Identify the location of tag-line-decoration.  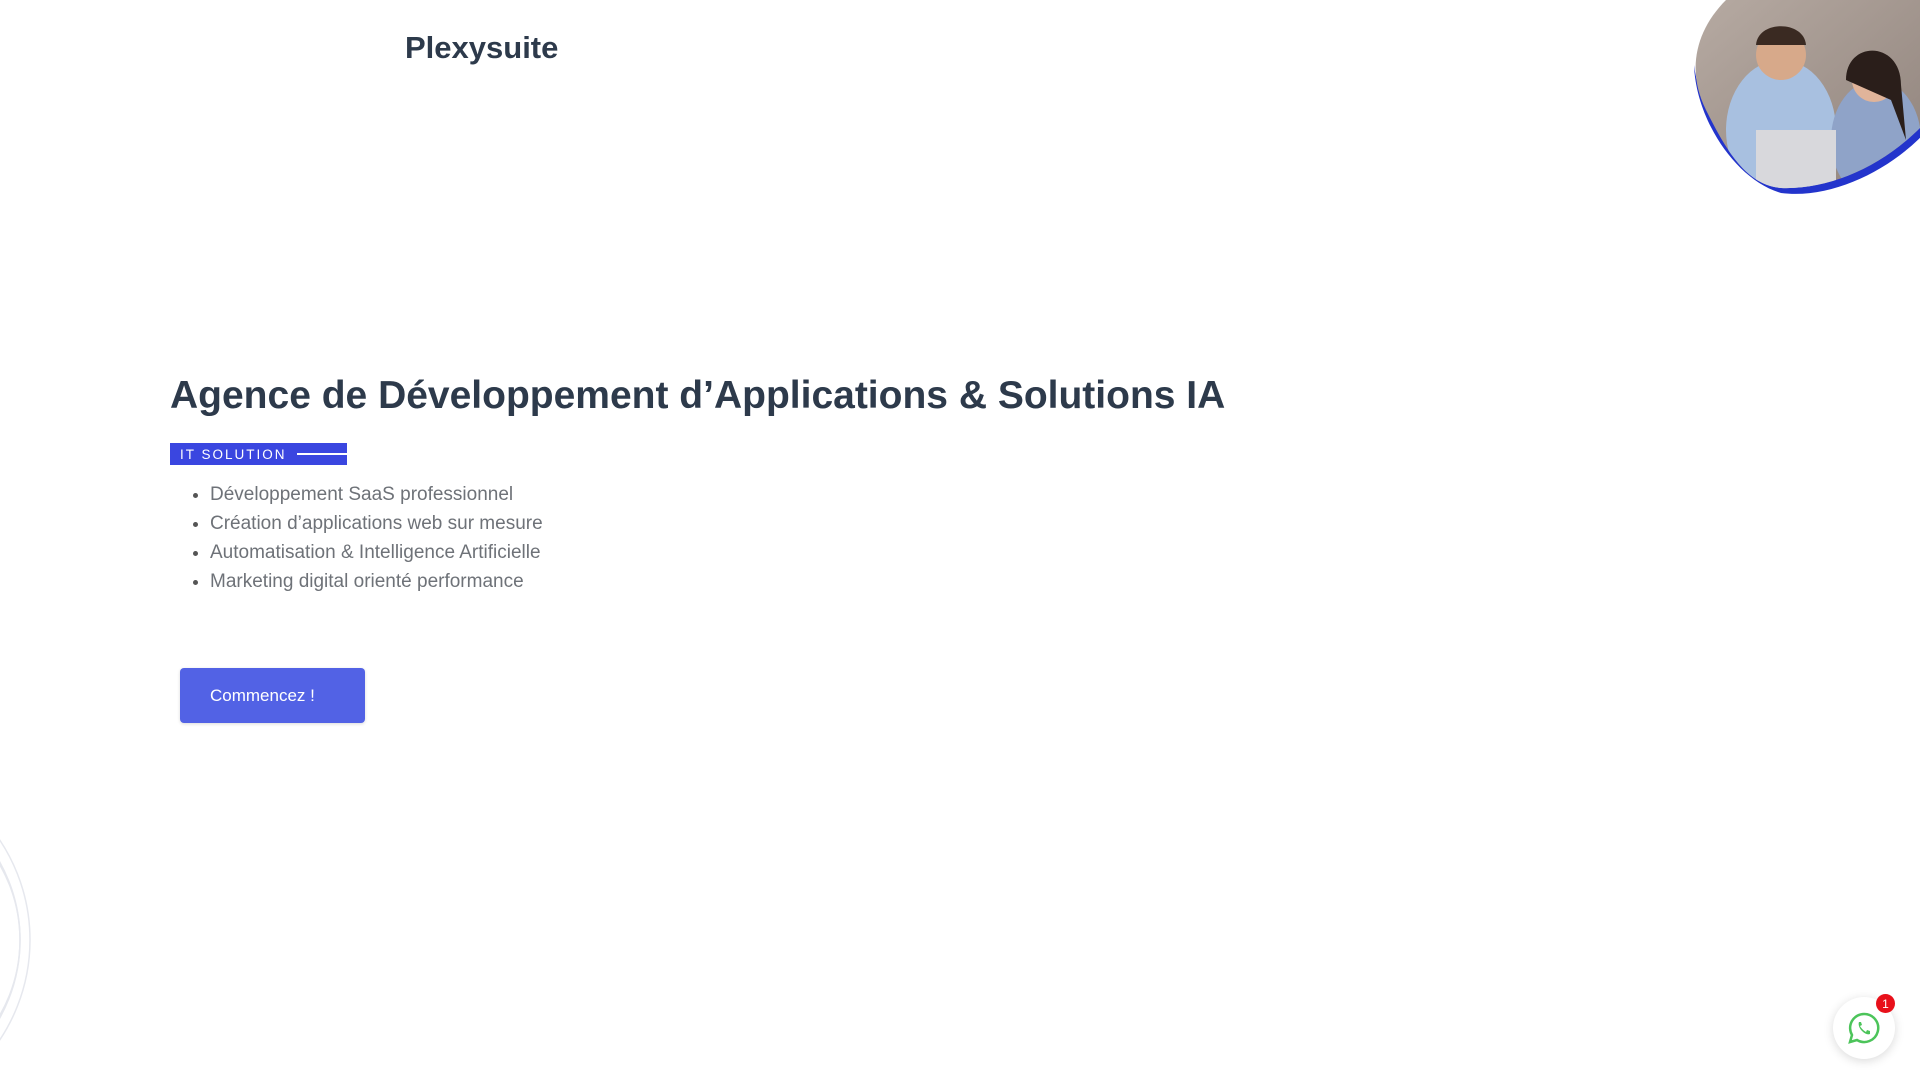
(321, 454).